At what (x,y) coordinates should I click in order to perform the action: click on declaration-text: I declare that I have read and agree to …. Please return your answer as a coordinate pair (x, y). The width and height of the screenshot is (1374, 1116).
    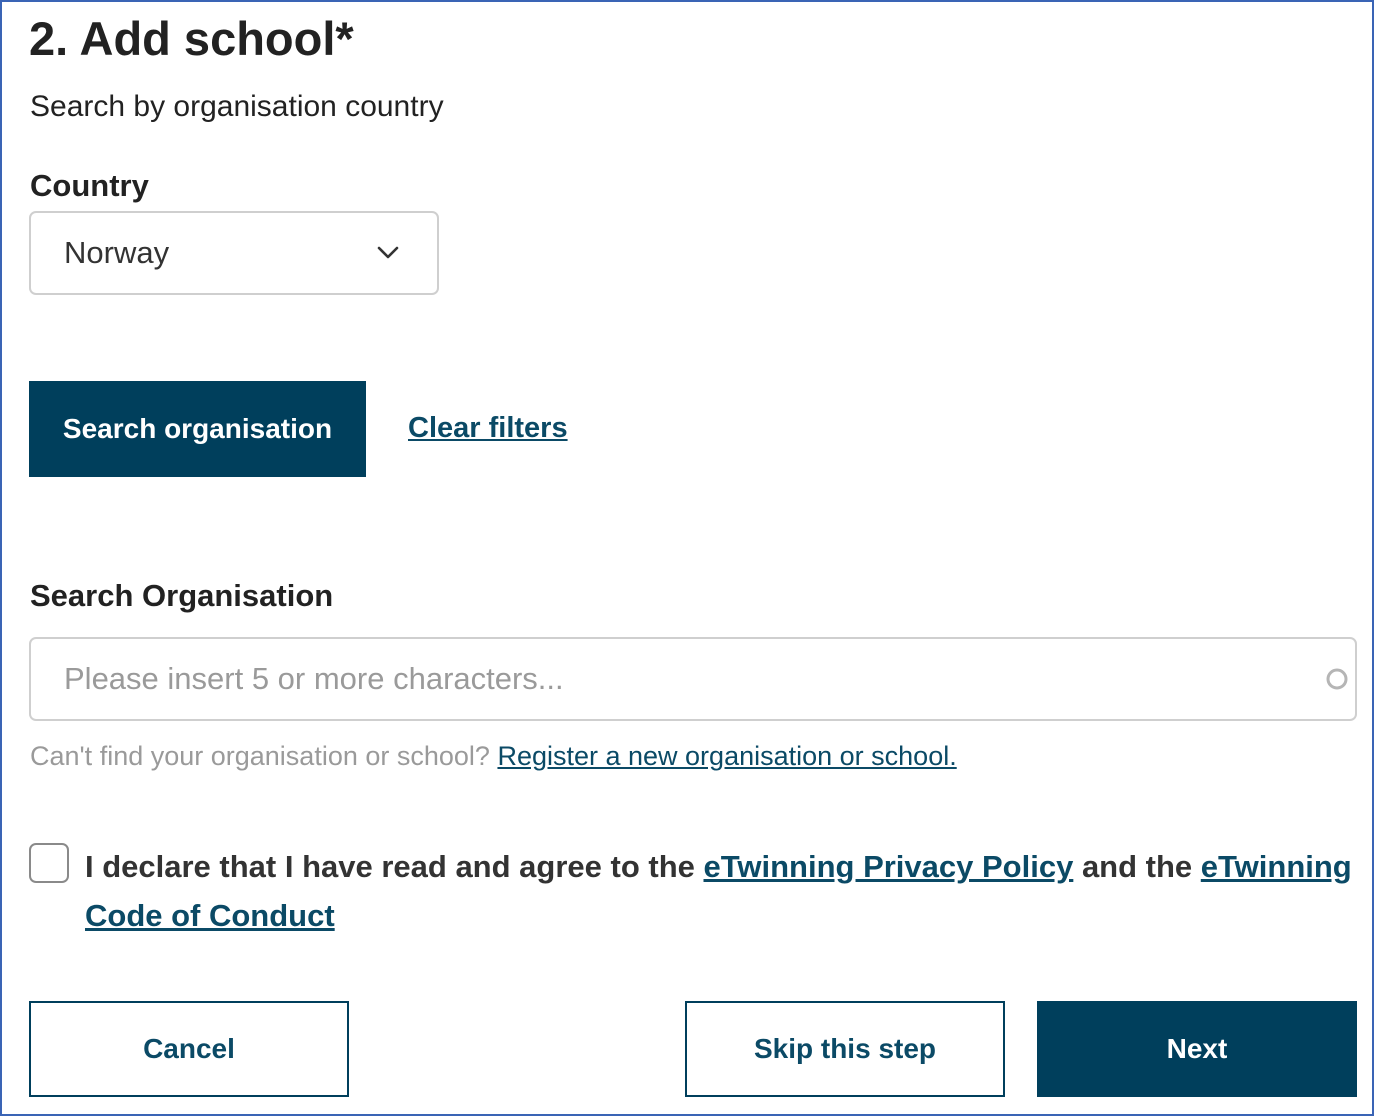
    Looking at the image, I should click on (721, 891).